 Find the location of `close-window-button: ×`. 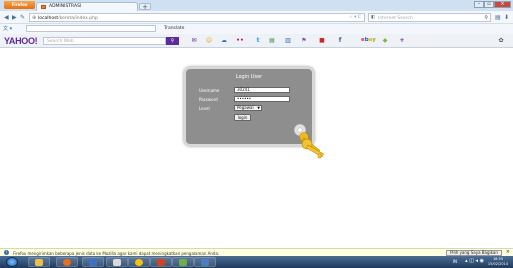

close-window-button: × is located at coordinates (502, 4).